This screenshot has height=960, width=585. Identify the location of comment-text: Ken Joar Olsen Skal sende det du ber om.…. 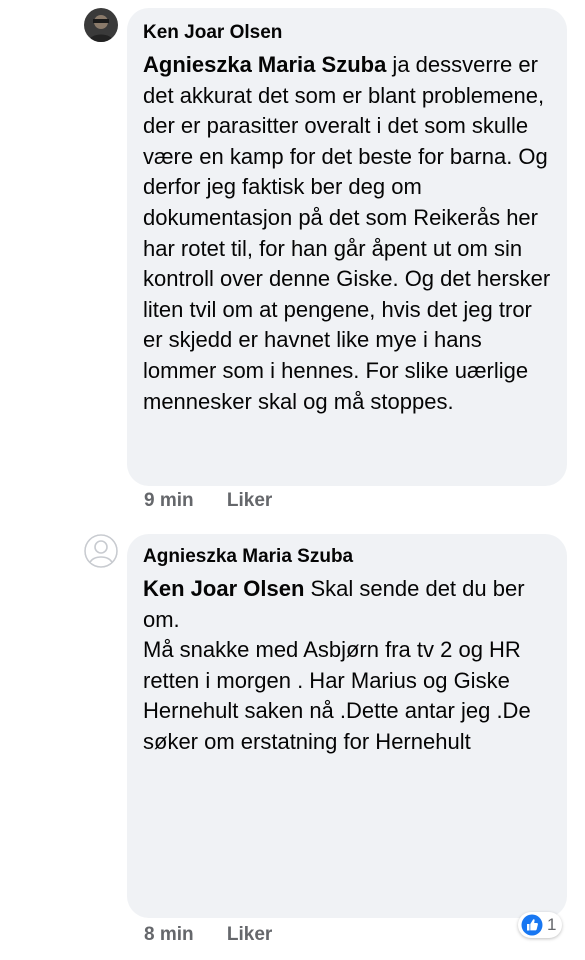
(348, 666).